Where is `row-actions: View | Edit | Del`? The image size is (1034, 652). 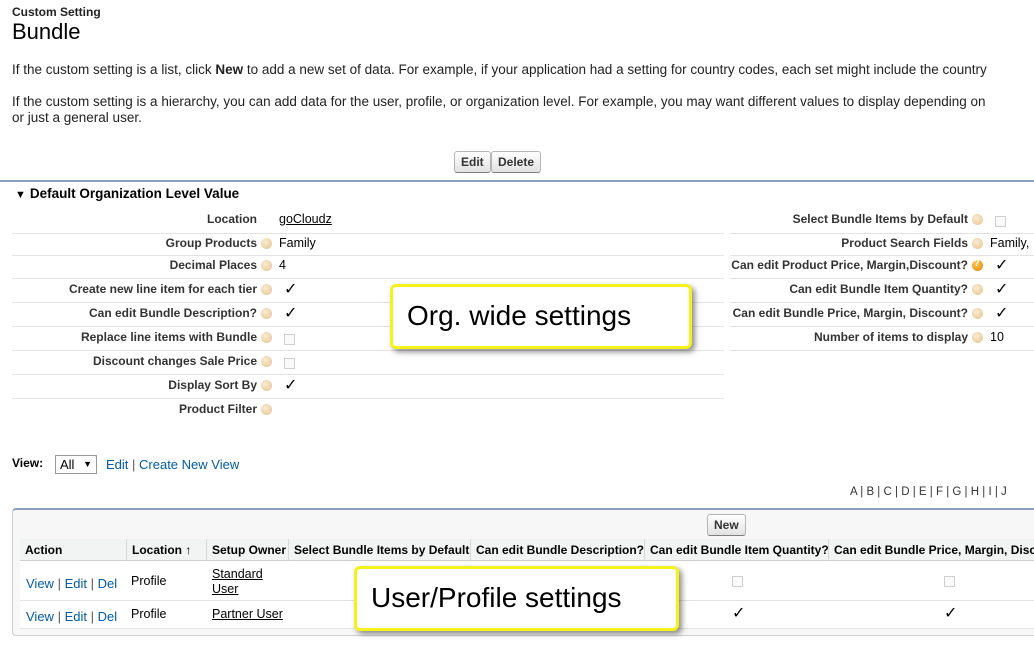 row-actions: View | Edit | Del is located at coordinates (72, 583).